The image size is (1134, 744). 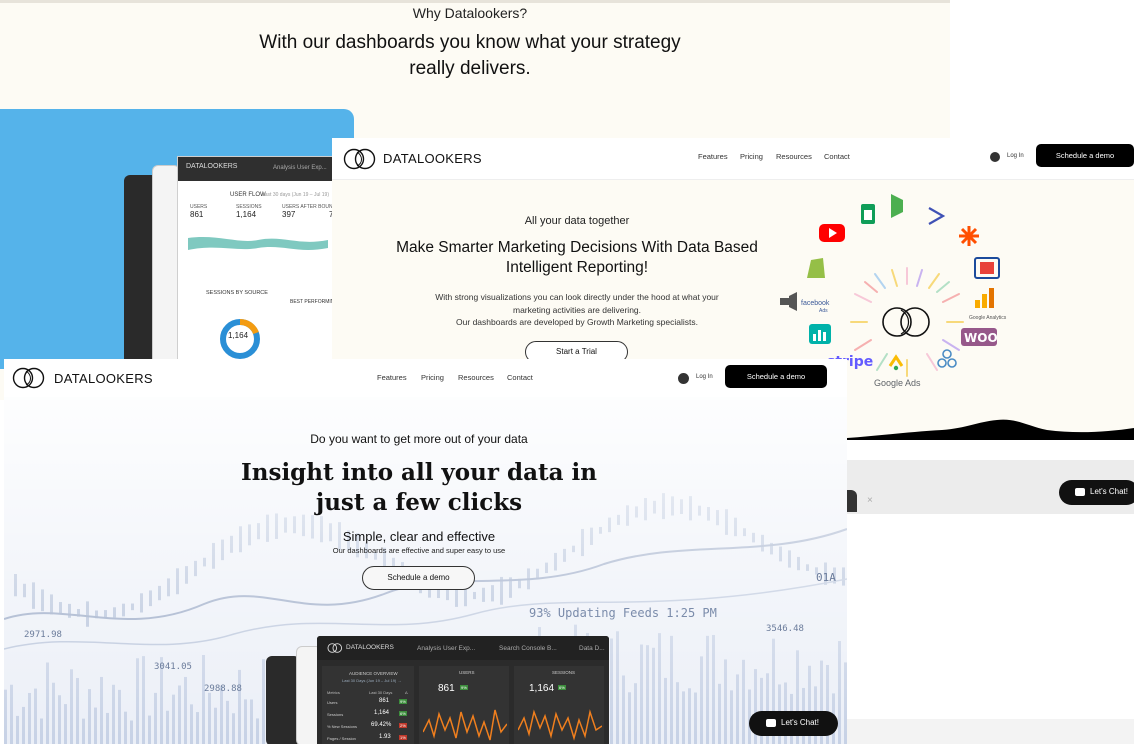 I want to click on people-icon, so click(x=947, y=358).